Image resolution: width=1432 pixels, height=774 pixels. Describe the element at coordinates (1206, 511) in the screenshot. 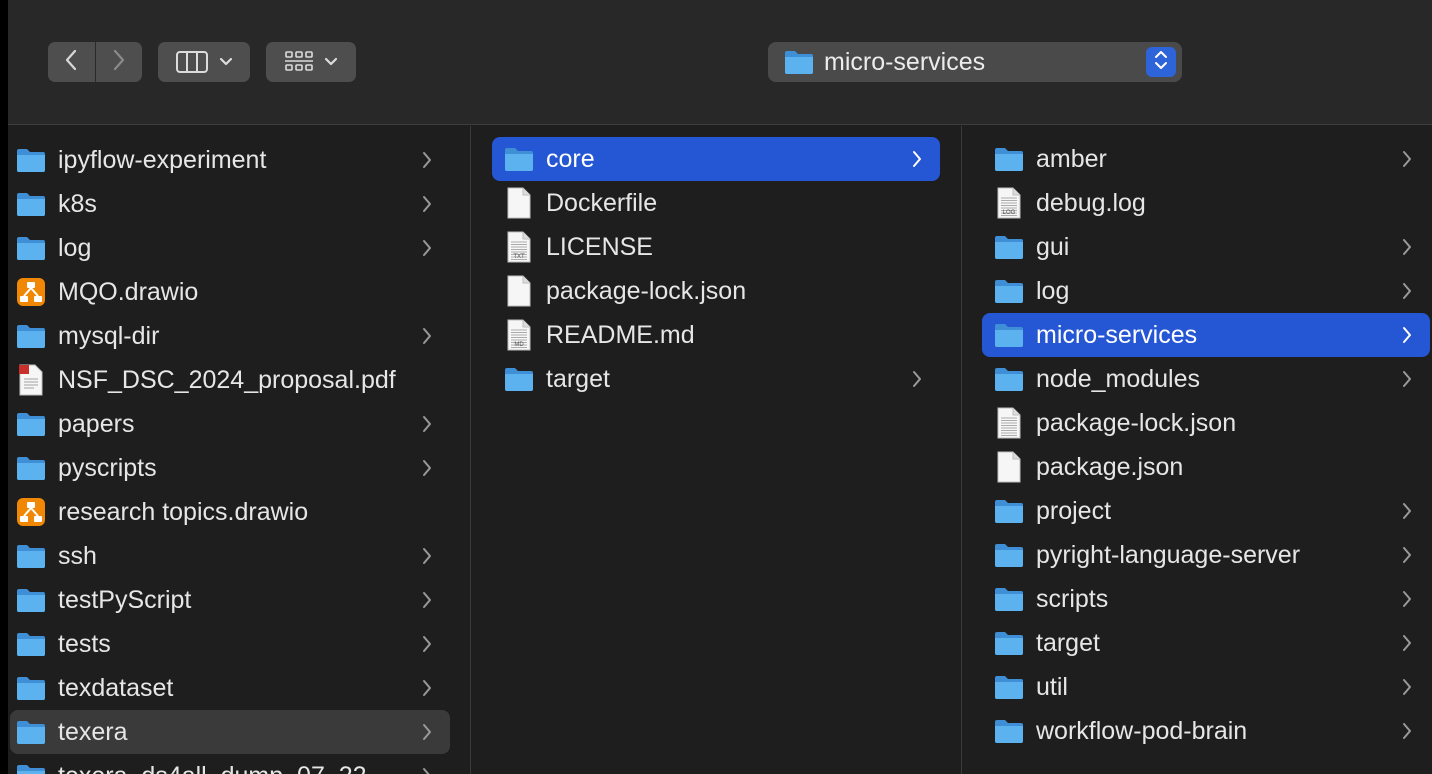

I see `folder-row: project` at that location.